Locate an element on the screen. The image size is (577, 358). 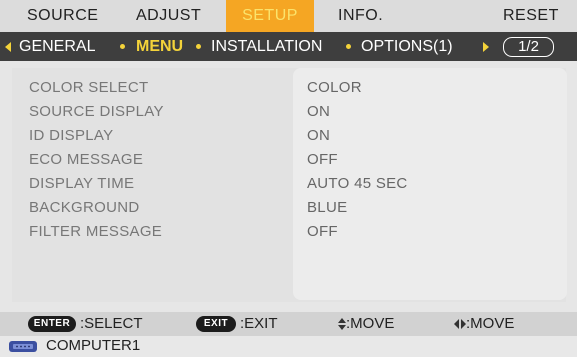
subtab-menu: MENU is located at coordinates (159, 46).